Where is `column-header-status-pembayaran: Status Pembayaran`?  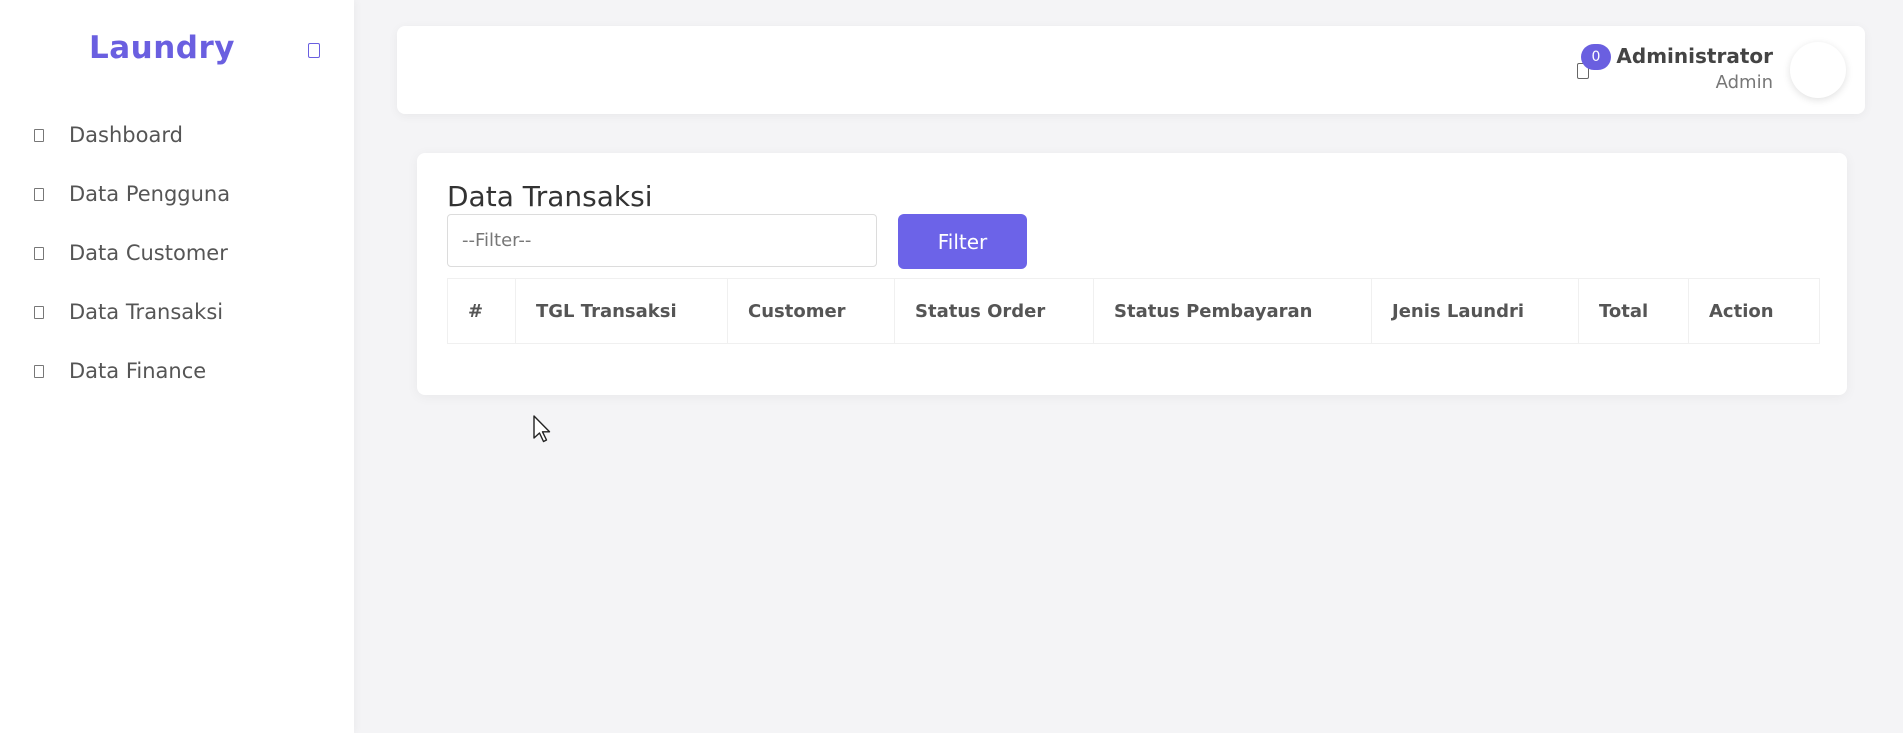 column-header-status-pembayaran: Status Pembayaran is located at coordinates (1232, 311).